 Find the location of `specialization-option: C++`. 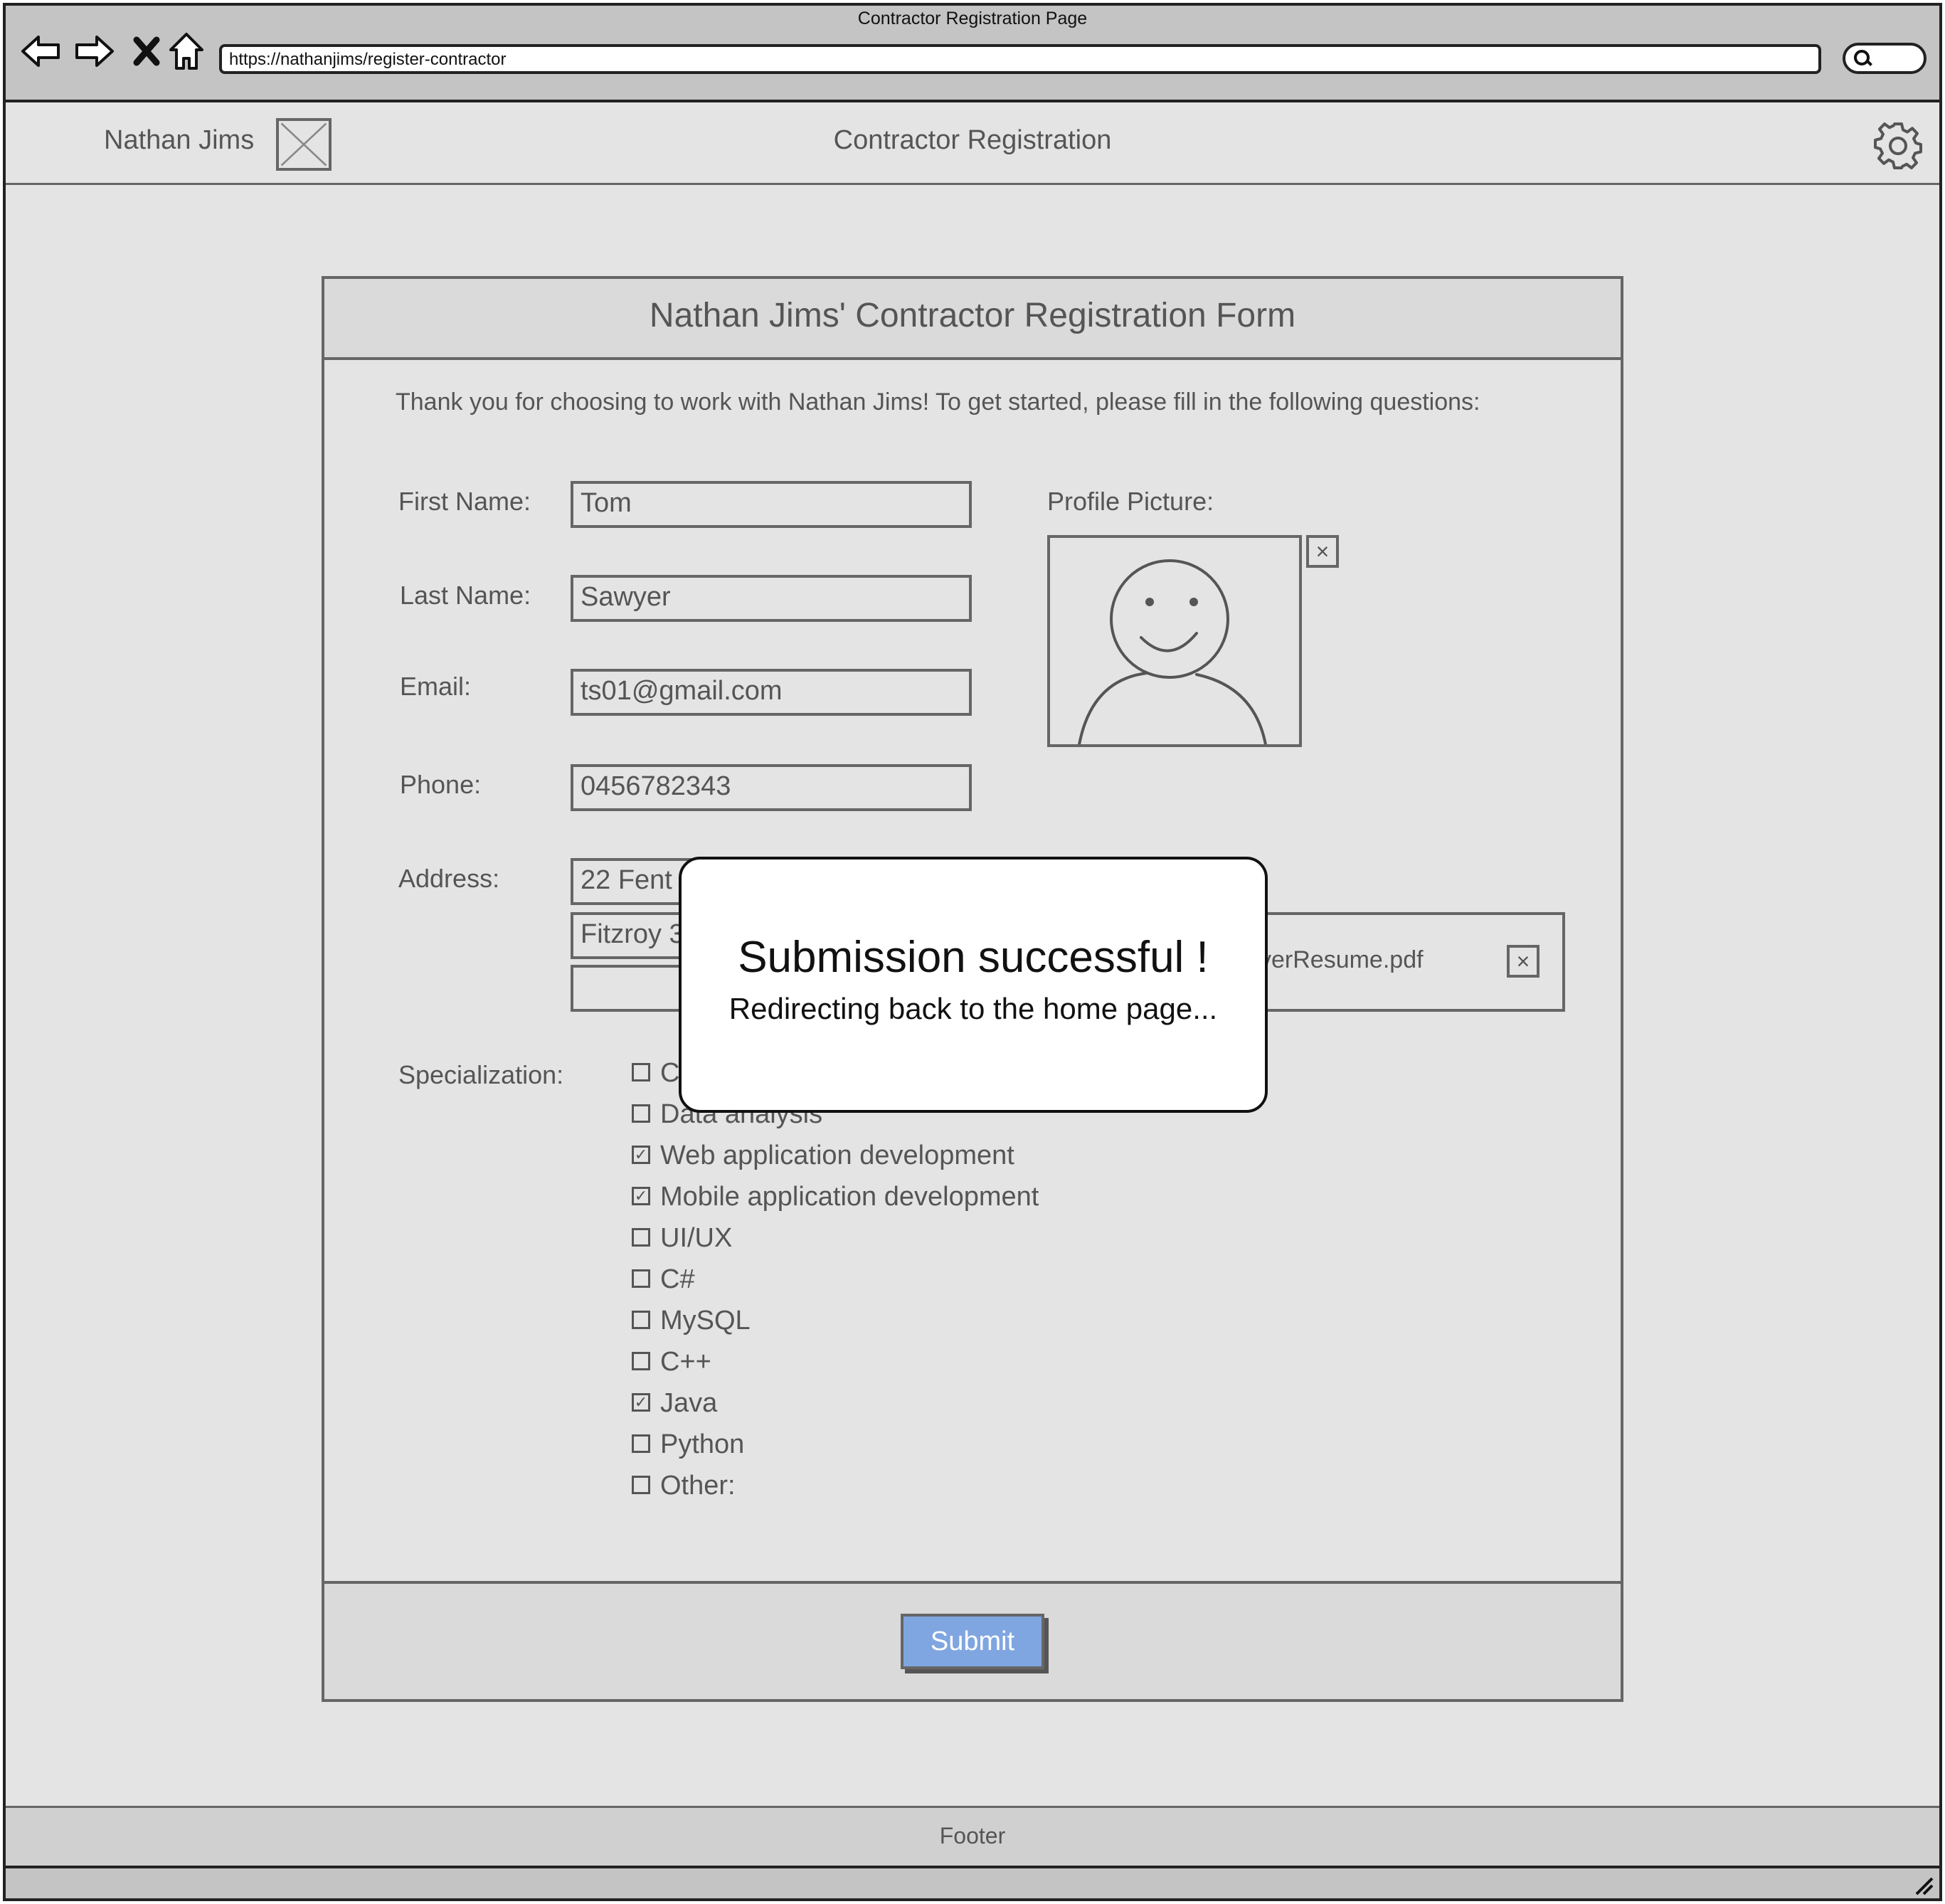

specialization-option: C++ is located at coordinates (671, 1364).